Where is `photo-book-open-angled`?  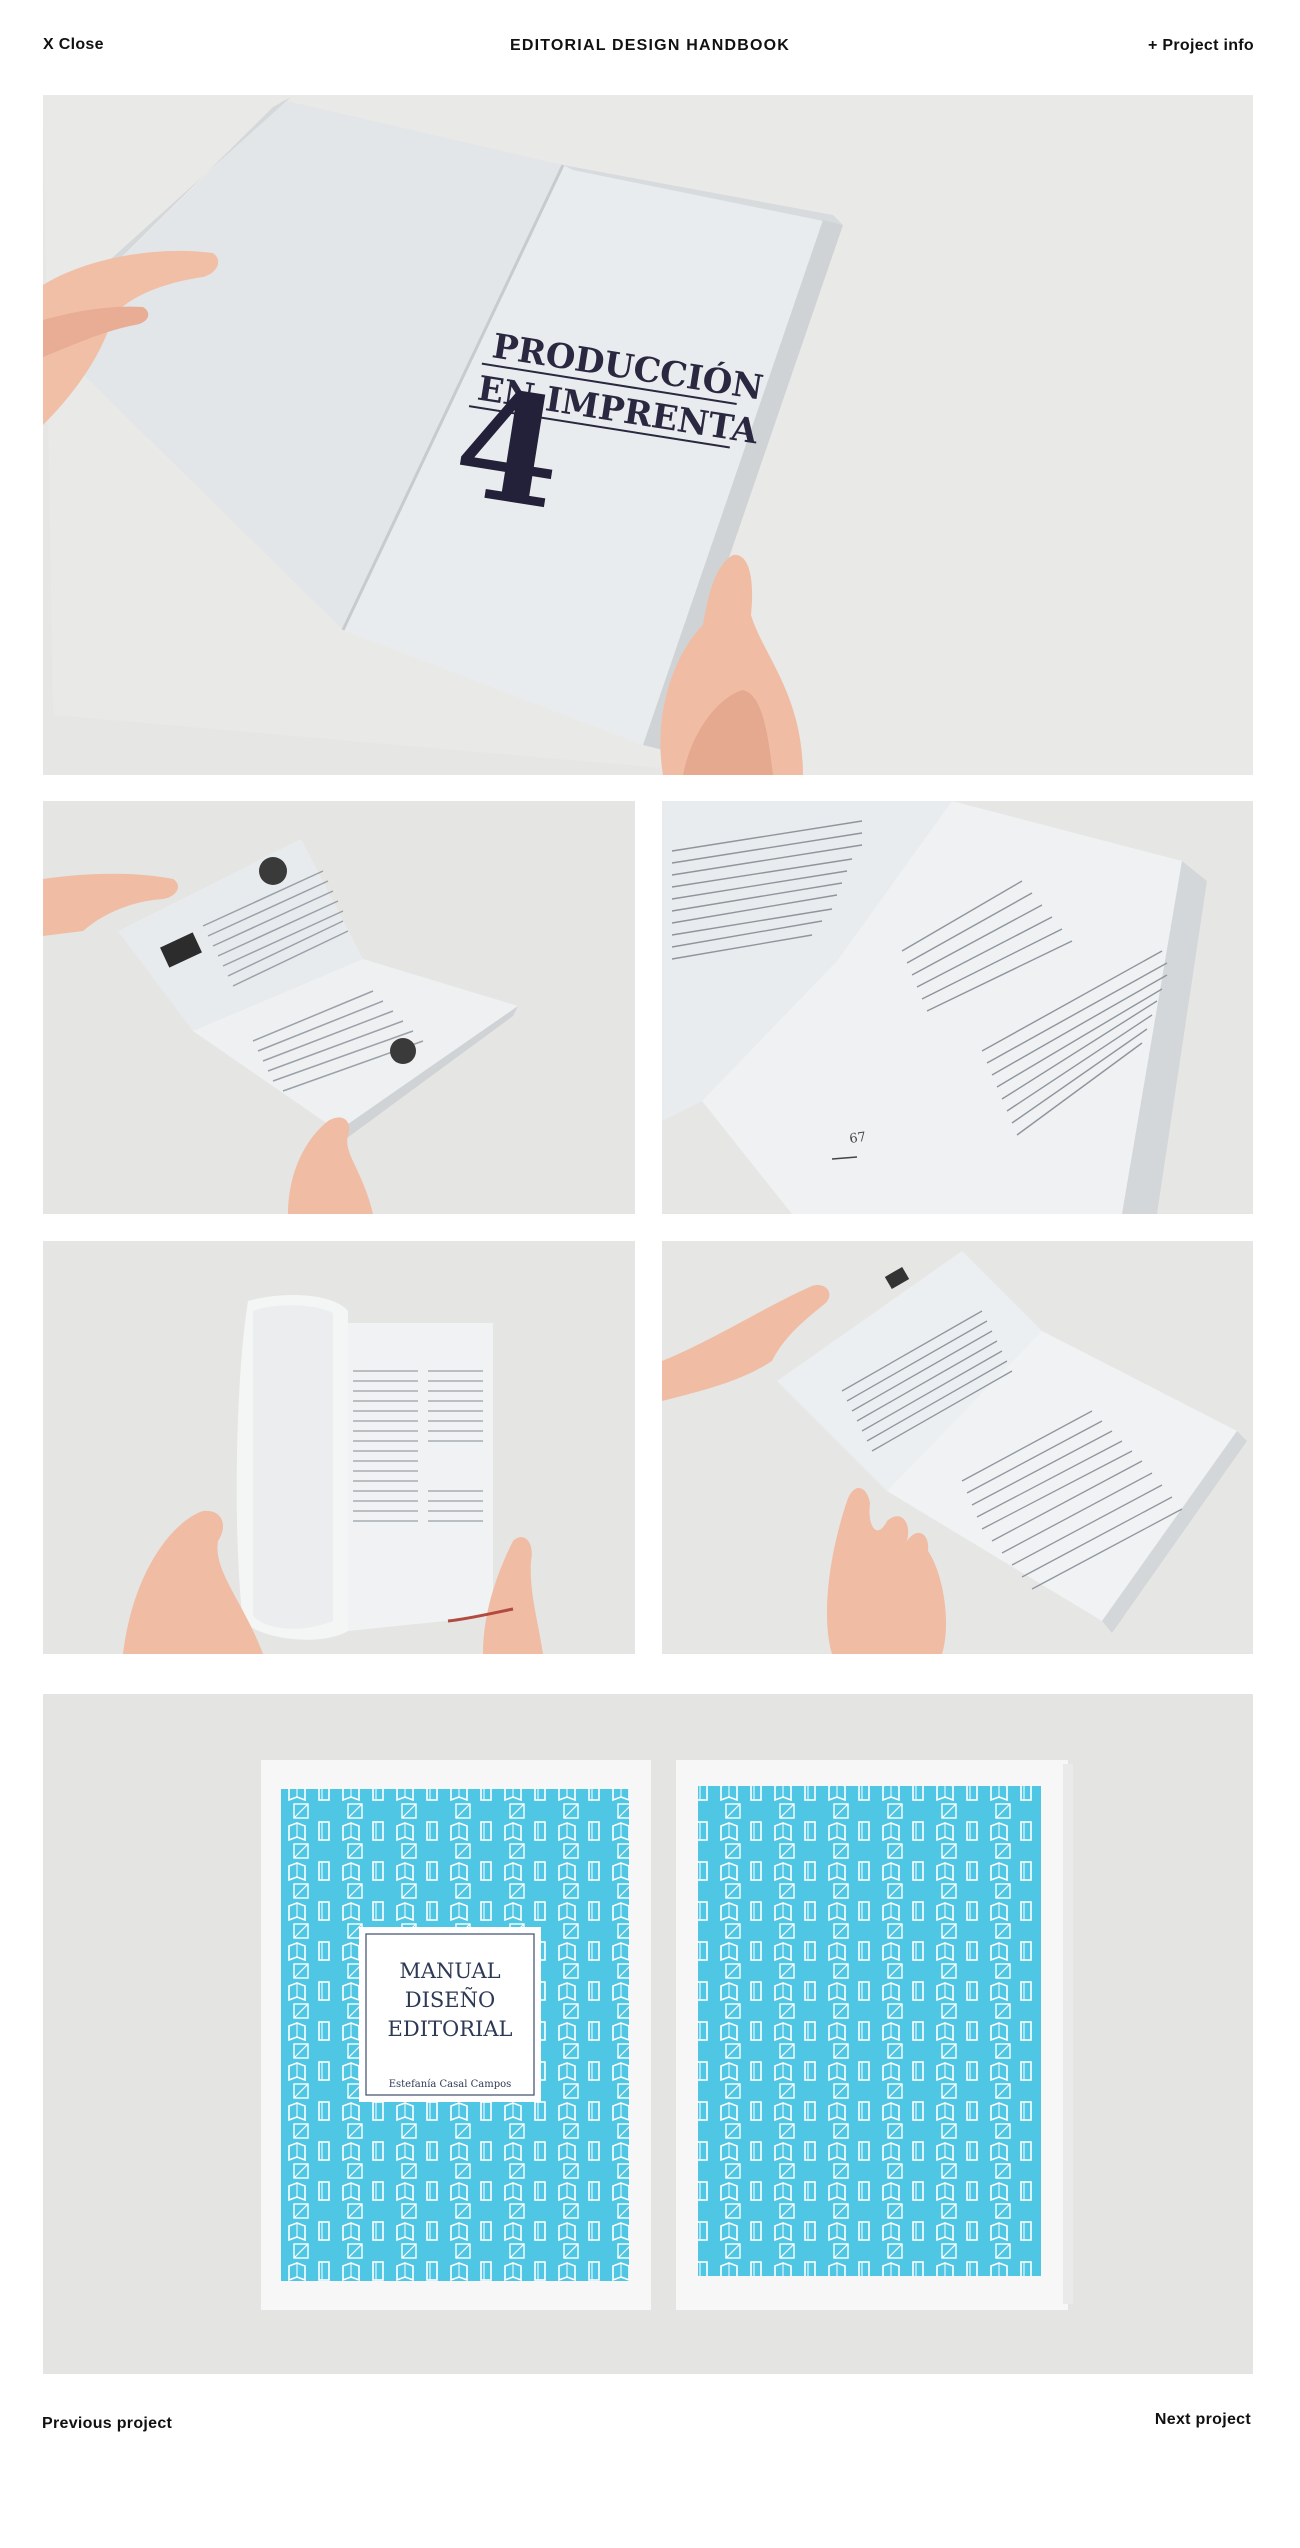 photo-book-open-angled is located at coordinates (339, 1007).